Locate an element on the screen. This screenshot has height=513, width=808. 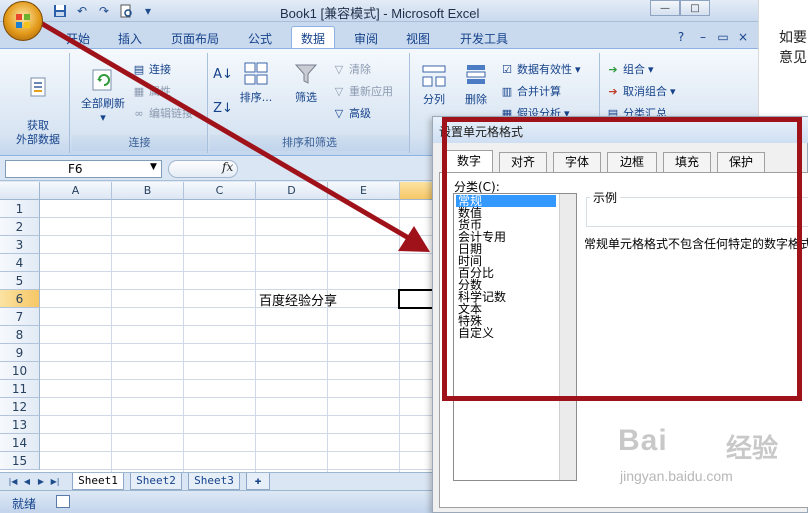
row-header-5: 5 is located at coordinates (20, 281).